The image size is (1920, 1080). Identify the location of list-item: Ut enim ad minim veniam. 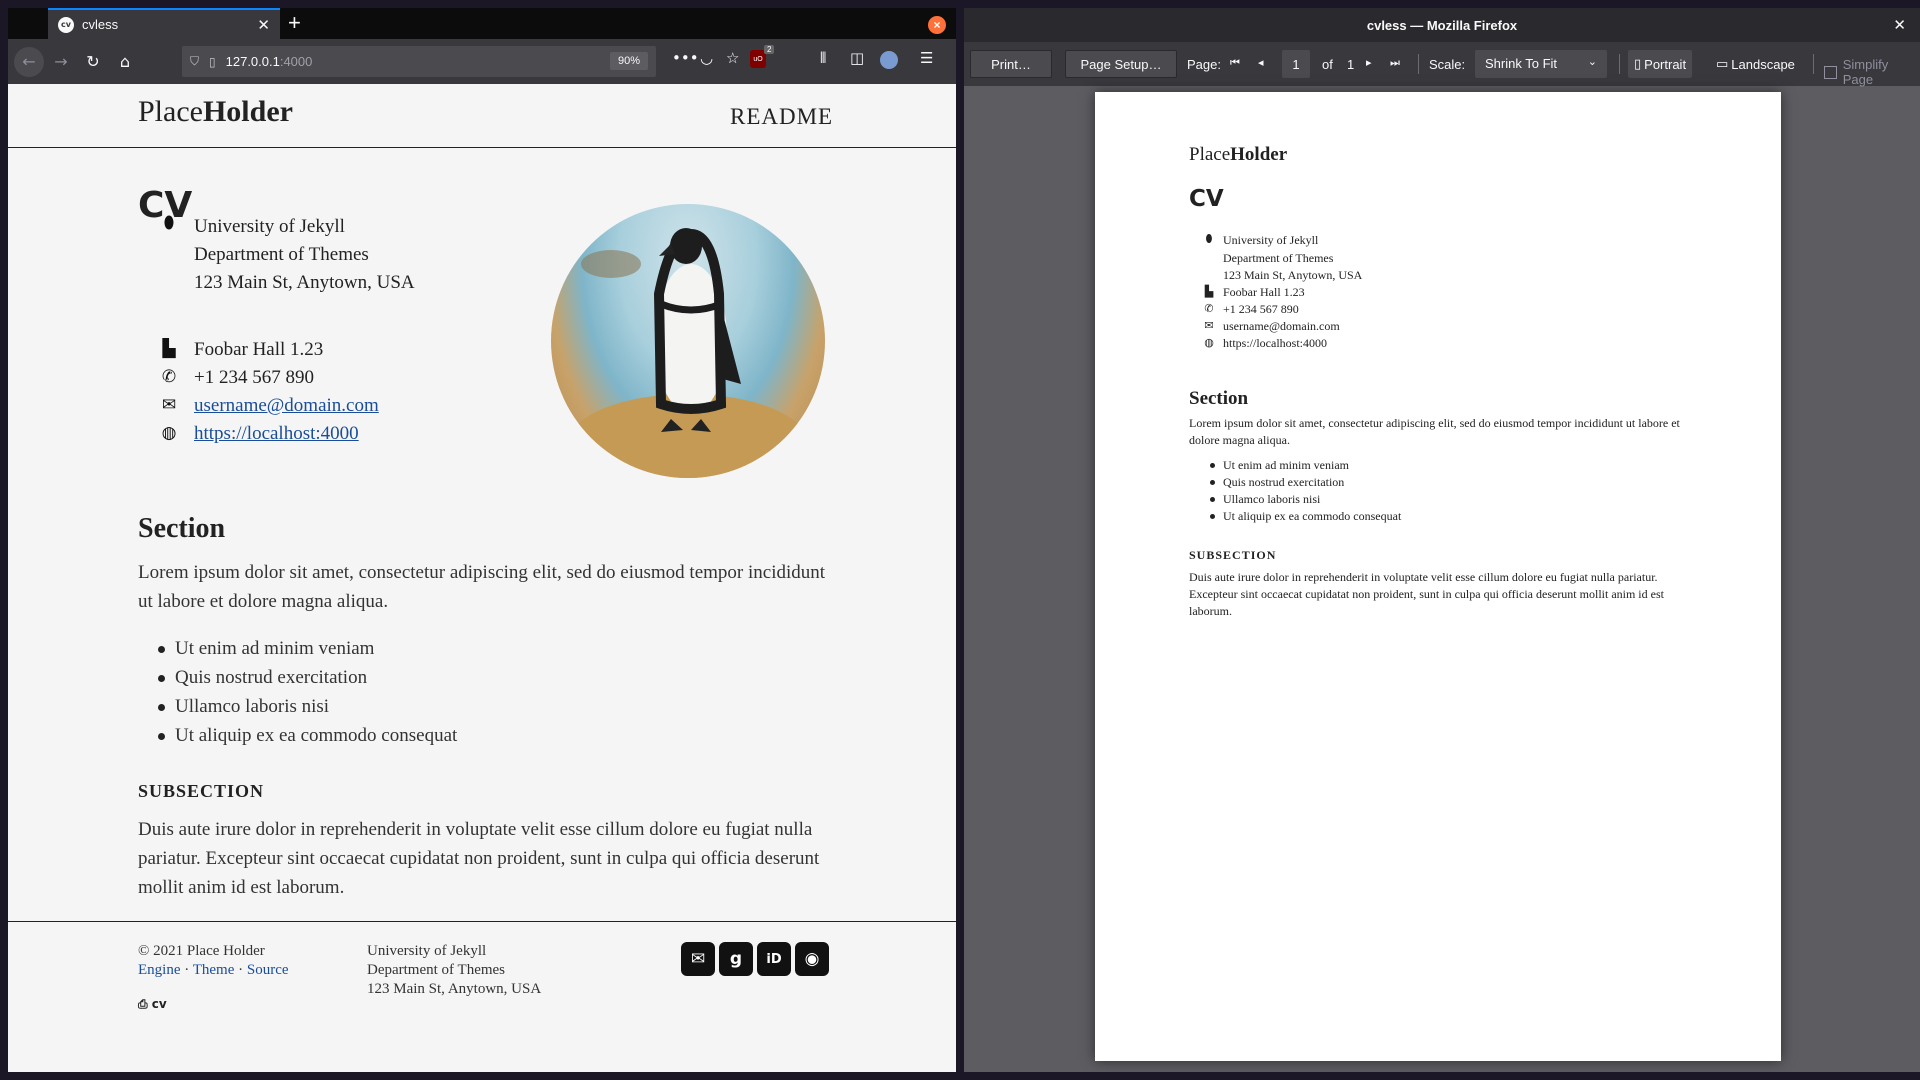
(1295, 465).